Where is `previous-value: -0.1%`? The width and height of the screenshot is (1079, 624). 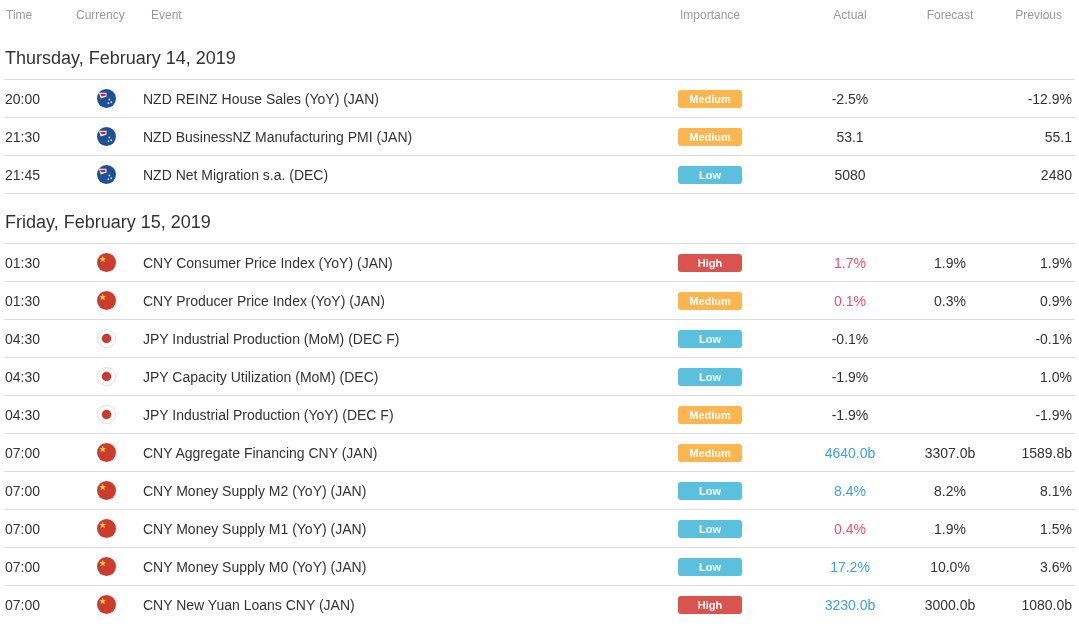
previous-value: -0.1% is located at coordinates (1053, 338).